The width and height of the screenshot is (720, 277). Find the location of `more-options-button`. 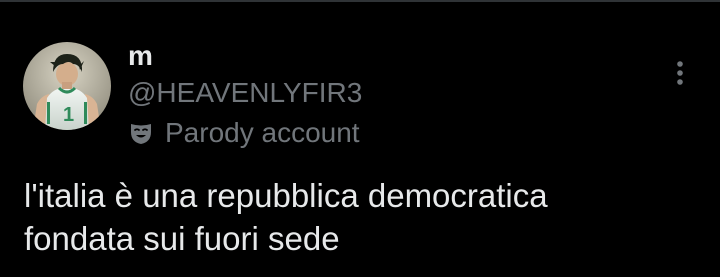

more-options-button is located at coordinates (680, 74).